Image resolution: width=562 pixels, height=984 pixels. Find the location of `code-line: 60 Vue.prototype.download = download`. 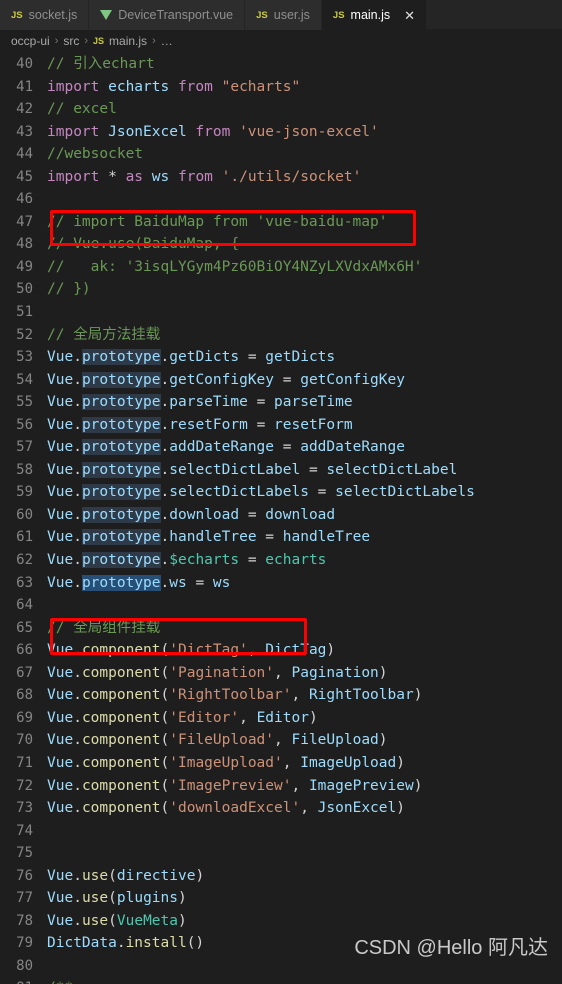

code-line: 60 Vue.prototype.download = download is located at coordinates (281, 515).